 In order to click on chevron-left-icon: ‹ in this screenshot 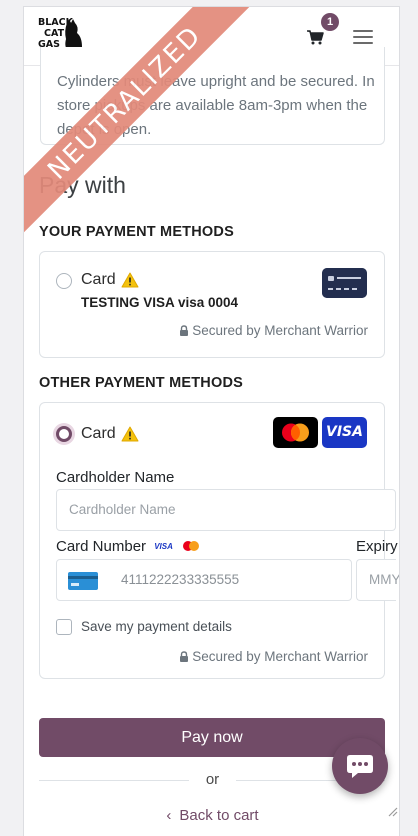, I will do `click(169, 815)`.